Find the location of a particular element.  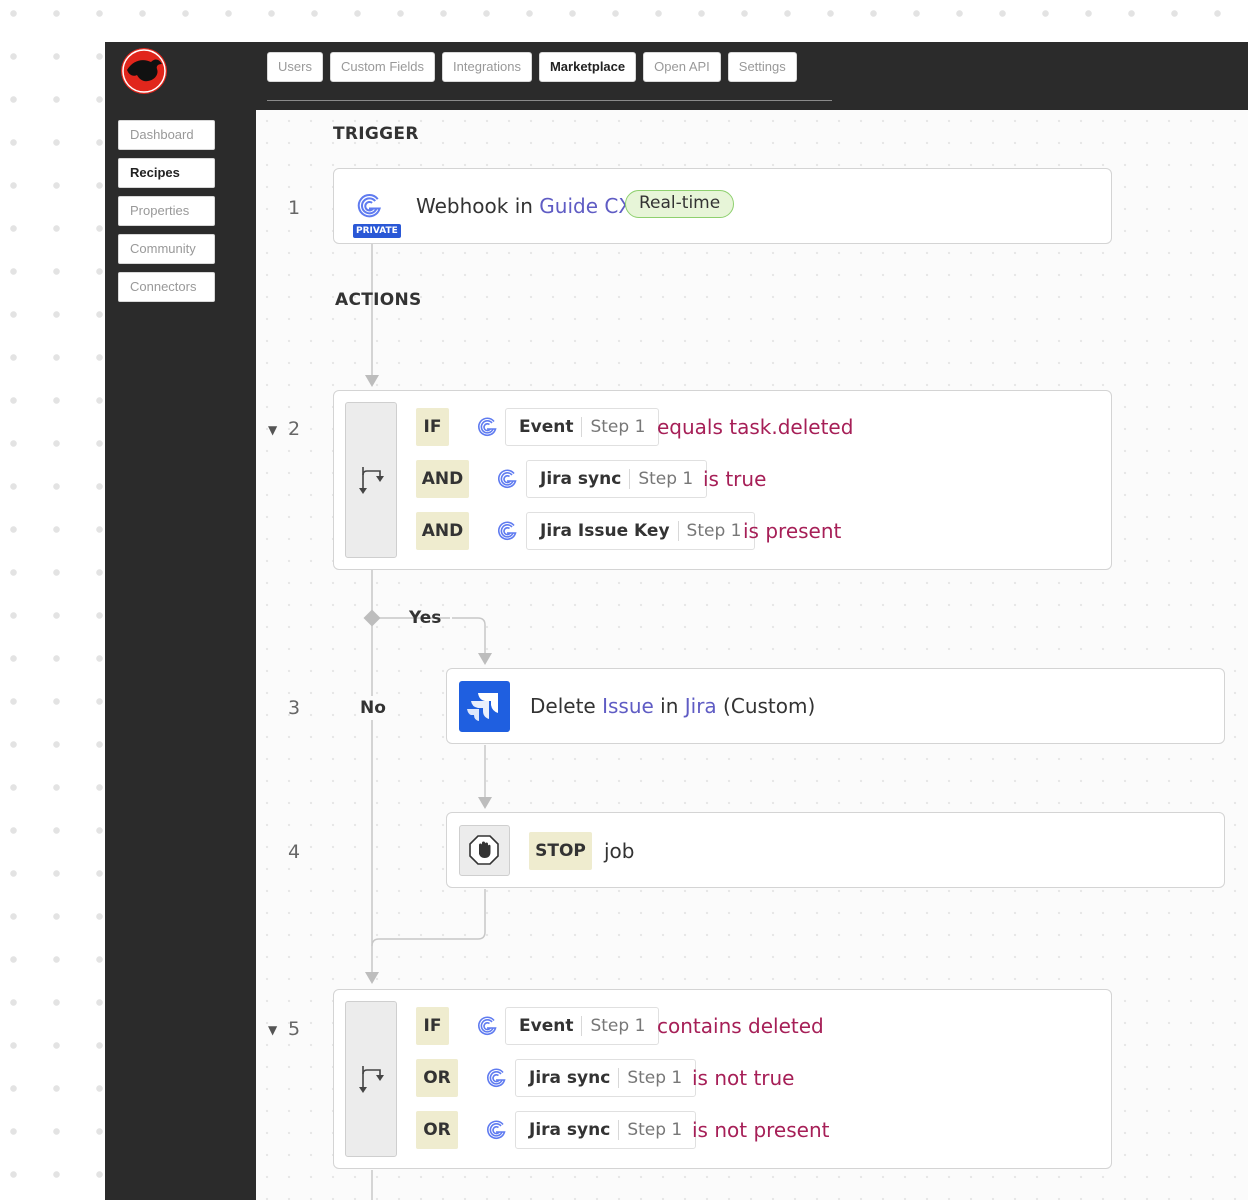

sidebar-item-community: Community is located at coordinates (166, 249).